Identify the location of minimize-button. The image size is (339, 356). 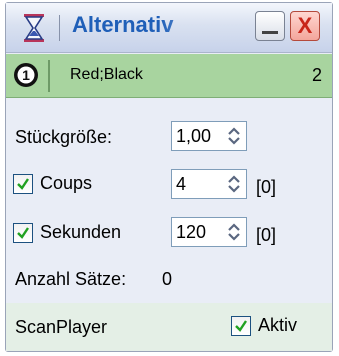
(270, 26).